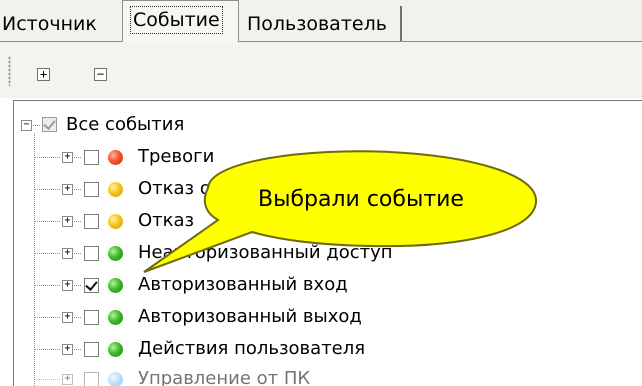 This screenshot has height=386, width=642. I want to click on event-checkbox-checked, so click(91, 285).